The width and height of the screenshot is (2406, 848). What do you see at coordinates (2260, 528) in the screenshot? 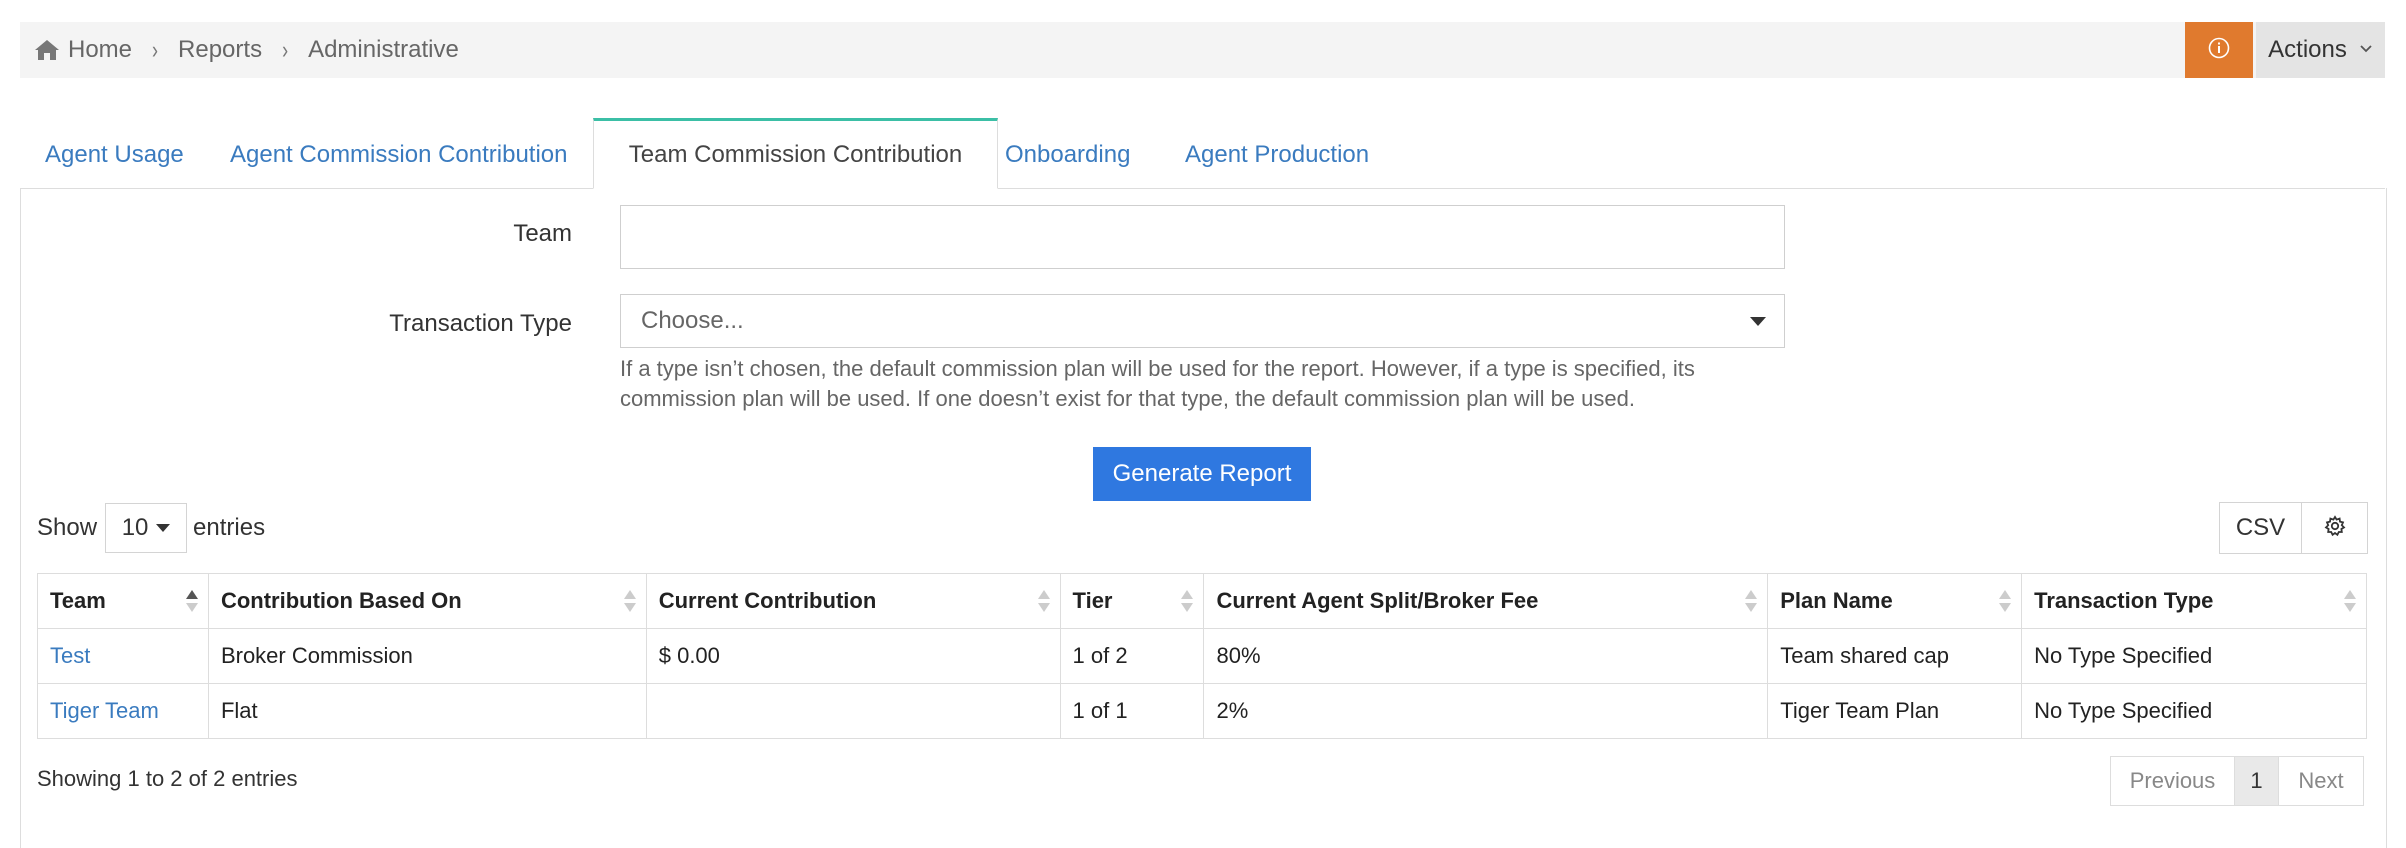
I see `csv-export-button: CSV` at bounding box center [2260, 528].